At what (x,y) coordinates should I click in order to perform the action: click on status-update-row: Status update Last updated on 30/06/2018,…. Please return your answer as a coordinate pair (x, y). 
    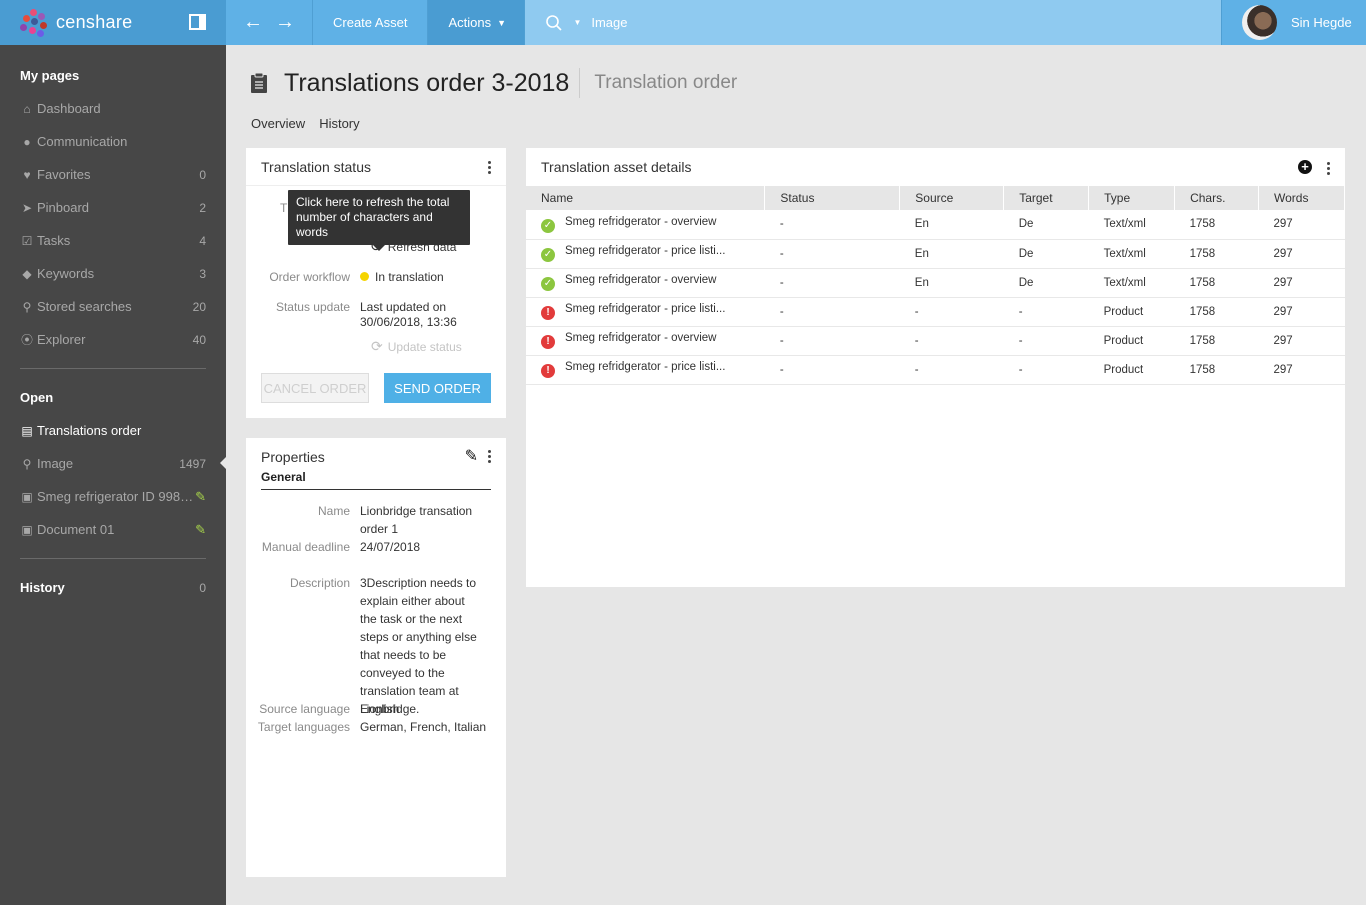
    Looking at the image, I should click on (351, 315).